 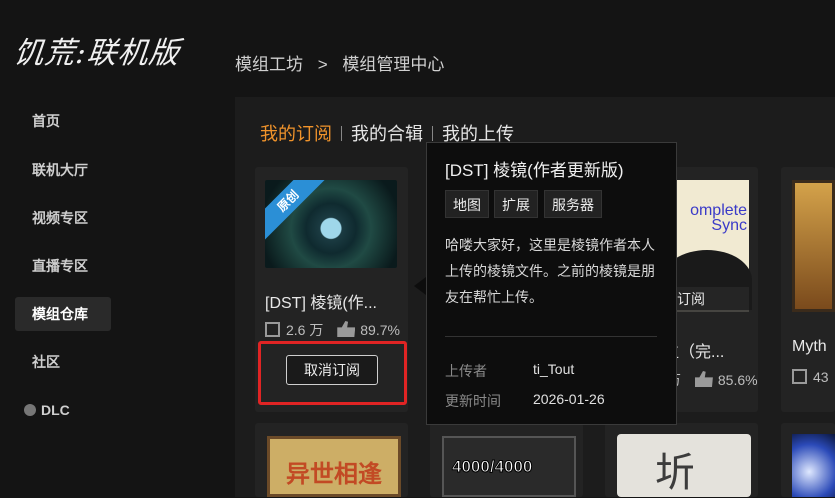 I want to click on uploader-name: ti_Tout, so click(x=554, y=369).